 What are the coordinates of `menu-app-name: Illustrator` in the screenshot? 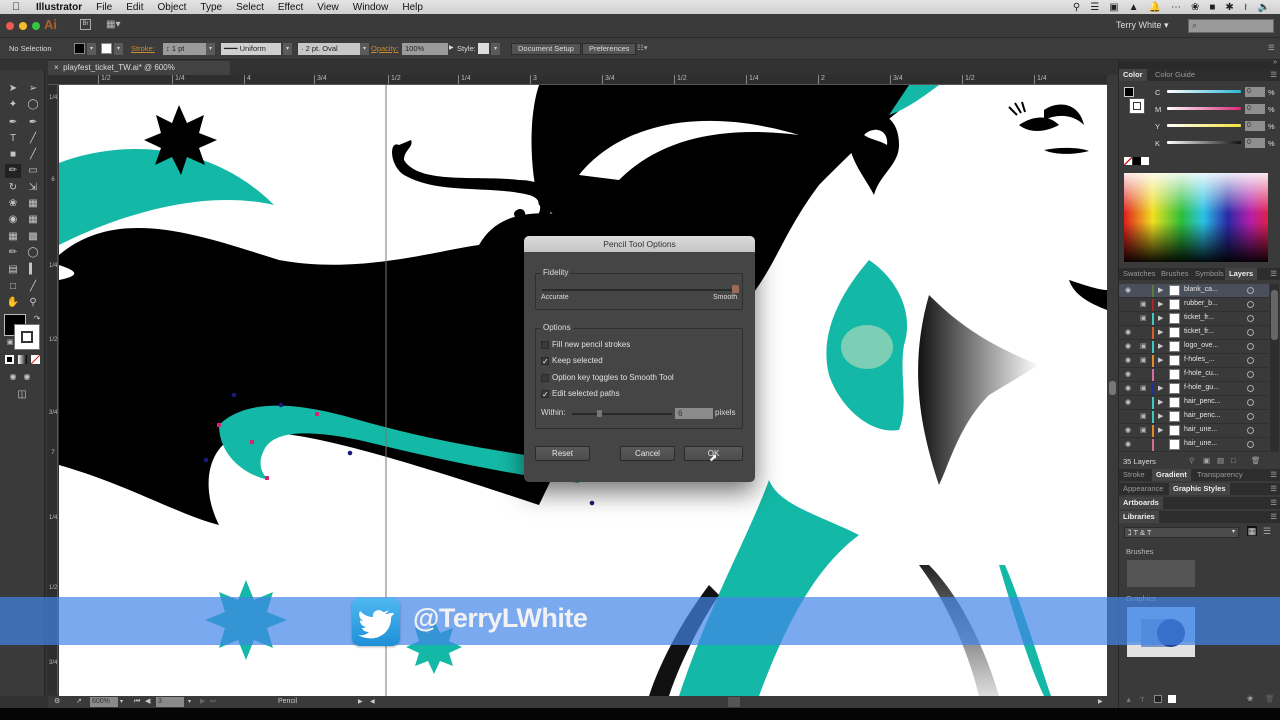 It's located at (59, 7).